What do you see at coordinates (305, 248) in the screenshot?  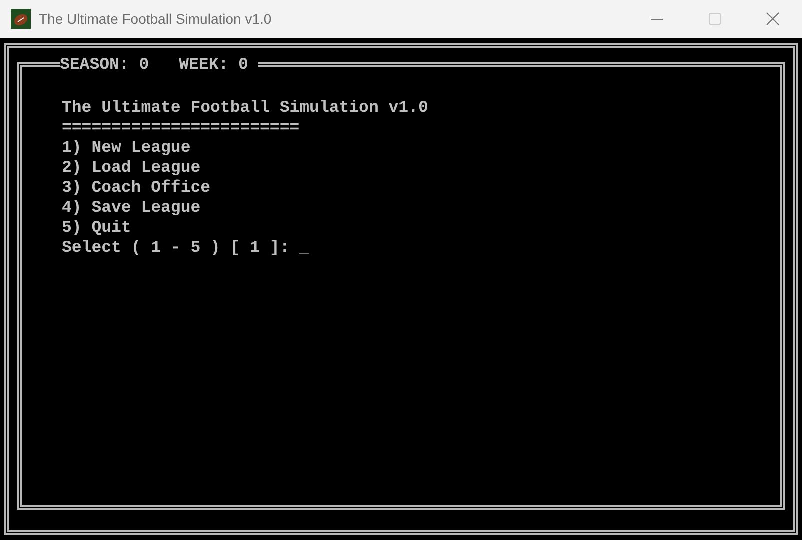 I see `text-cursor: _` at bounding box center [305, 248].